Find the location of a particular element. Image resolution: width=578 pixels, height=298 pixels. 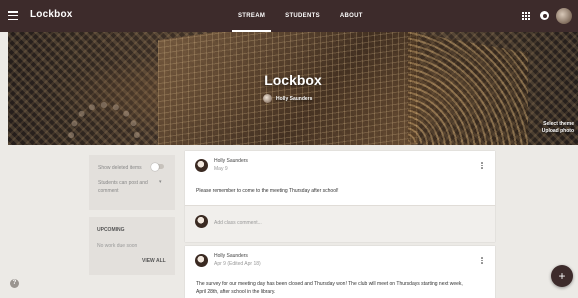

show-deleted-toggle is located at coordinates (157, 166).